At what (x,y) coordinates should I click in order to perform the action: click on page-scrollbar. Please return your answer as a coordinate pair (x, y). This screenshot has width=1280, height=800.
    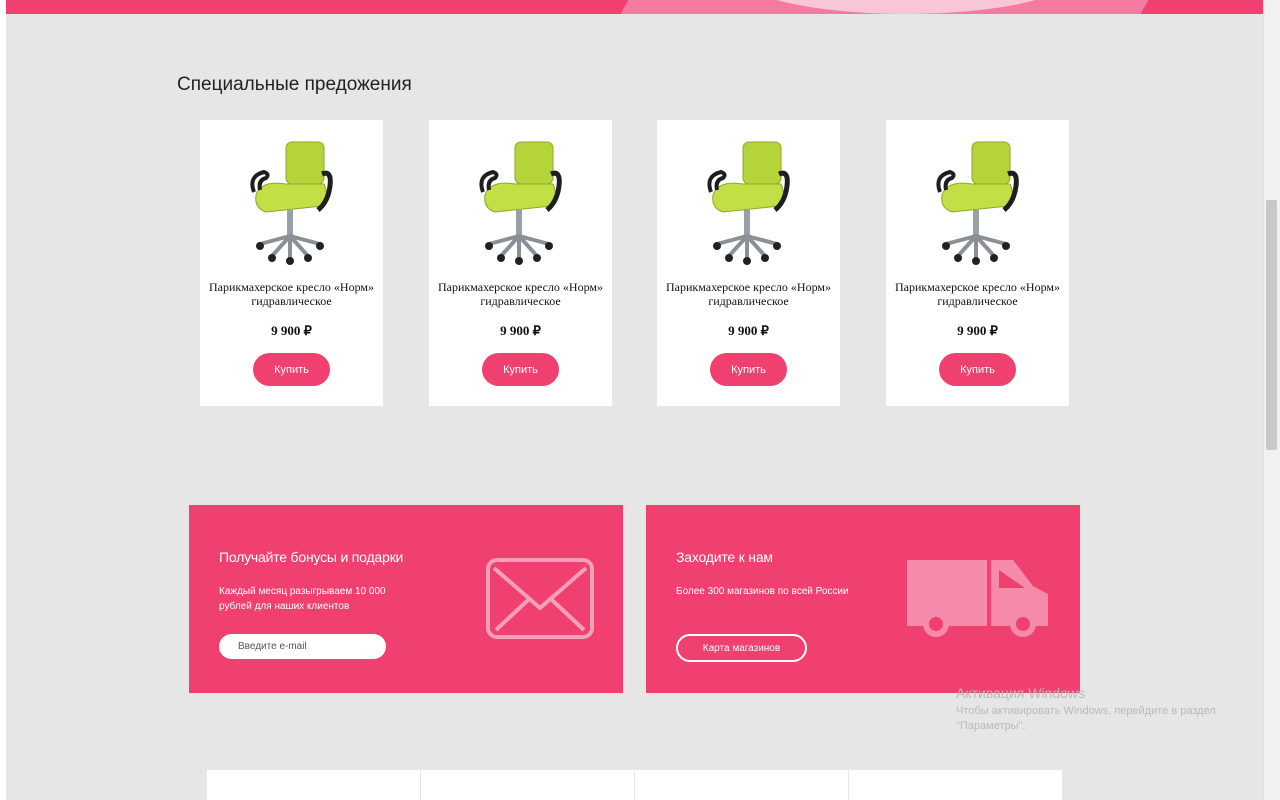
    Looking at the image, I should click on (1271, 400).